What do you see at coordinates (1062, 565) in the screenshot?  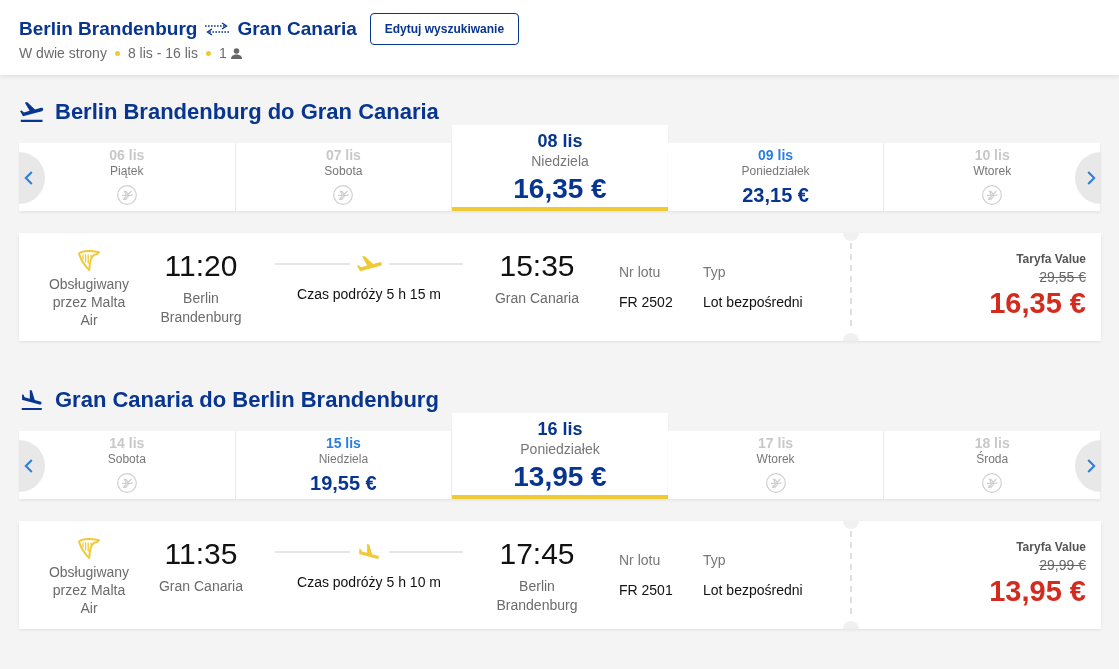 I see `original-price: 29,99 €` at bounding box center [1062, 565].